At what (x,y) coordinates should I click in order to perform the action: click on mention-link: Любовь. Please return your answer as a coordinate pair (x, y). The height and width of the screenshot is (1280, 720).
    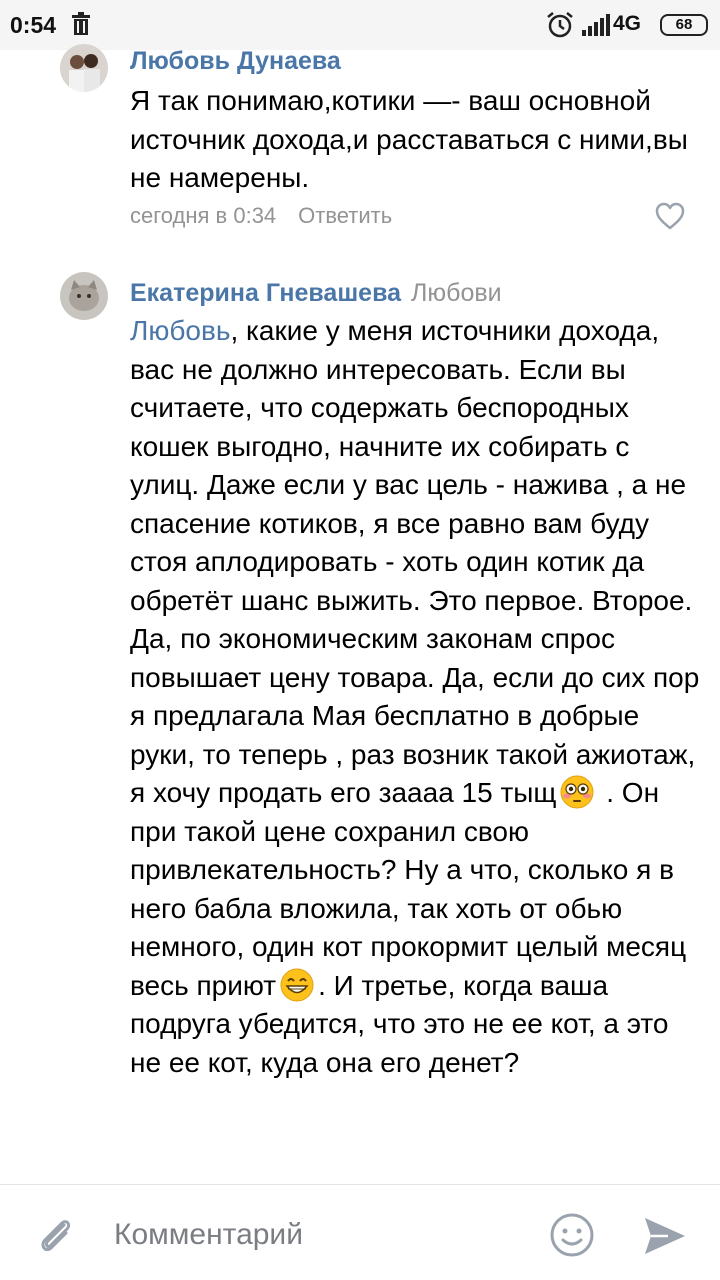
    Looking at the image, I should click on (180, 330).